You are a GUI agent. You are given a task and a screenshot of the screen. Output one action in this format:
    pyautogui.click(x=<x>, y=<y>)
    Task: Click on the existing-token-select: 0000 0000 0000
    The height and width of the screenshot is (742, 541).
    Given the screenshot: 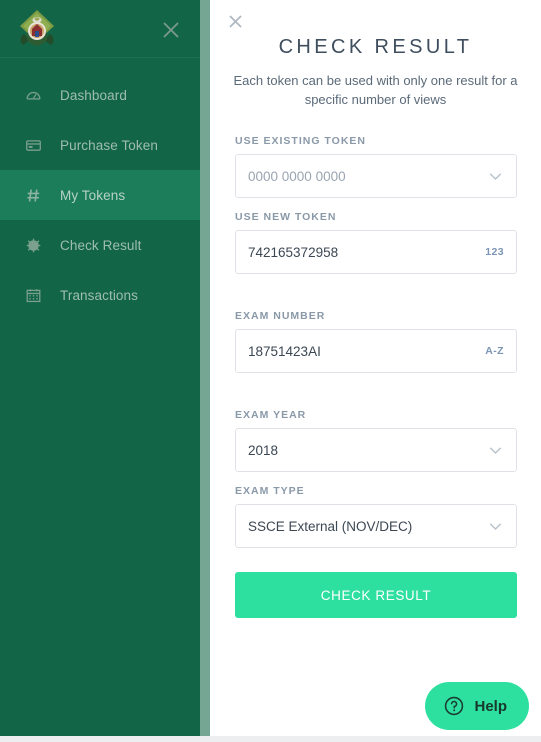 What is the action you would take?
    pyautogui.click(x=376, y=176)
    